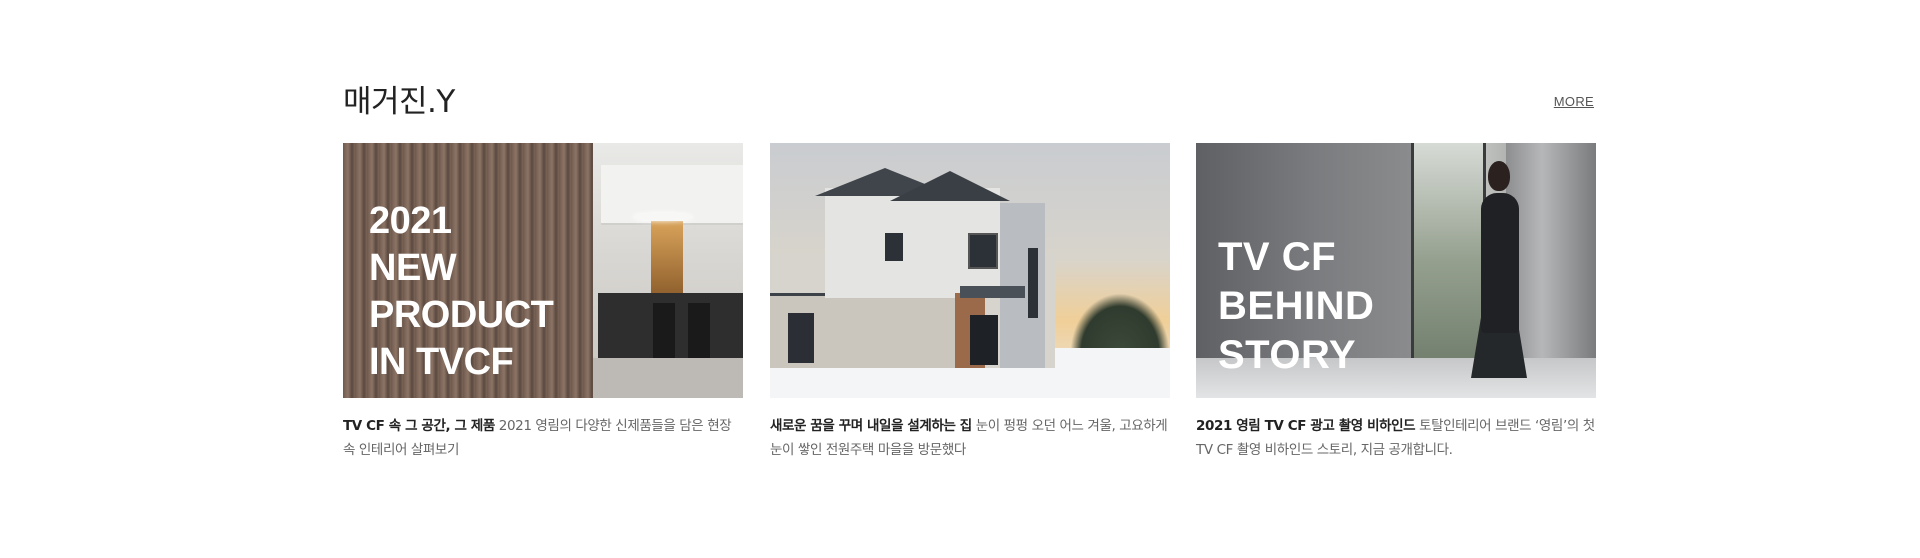 The height and width of the screenshot is (558, 1920). I want to click on caption-title: 2021 영림 TV CF 광고 촬영 비하인드, so click(1306, 426).